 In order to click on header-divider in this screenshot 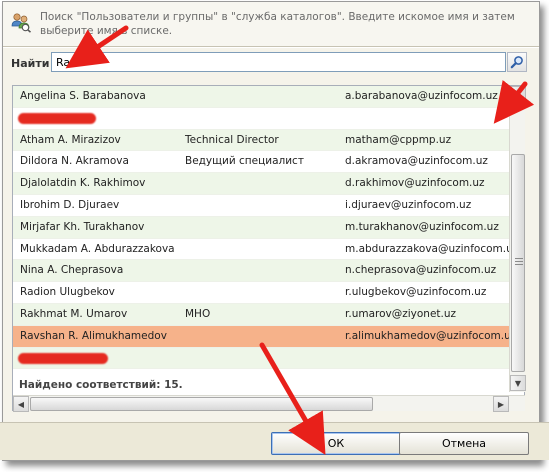, I will do `click(271, 47)`.